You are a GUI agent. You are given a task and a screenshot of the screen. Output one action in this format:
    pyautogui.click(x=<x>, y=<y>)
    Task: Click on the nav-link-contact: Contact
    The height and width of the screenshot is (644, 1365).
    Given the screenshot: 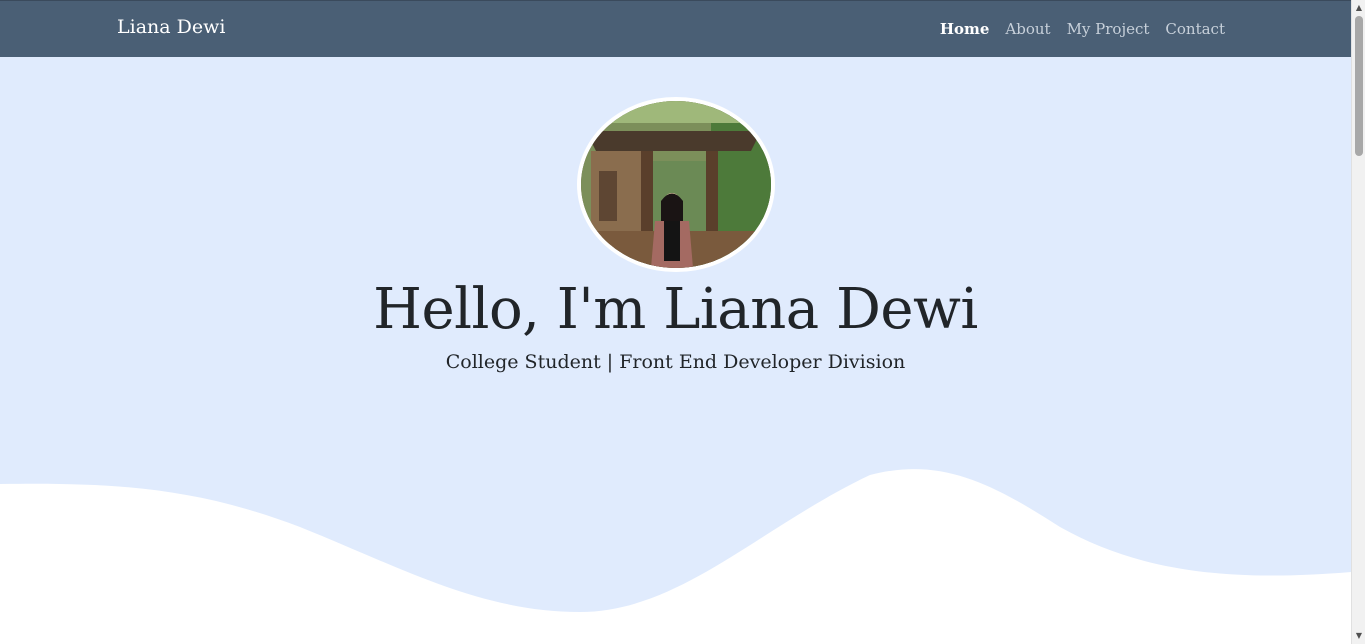 What is the action you would take?
    pyautogui.click(x=1195, y=29)
    